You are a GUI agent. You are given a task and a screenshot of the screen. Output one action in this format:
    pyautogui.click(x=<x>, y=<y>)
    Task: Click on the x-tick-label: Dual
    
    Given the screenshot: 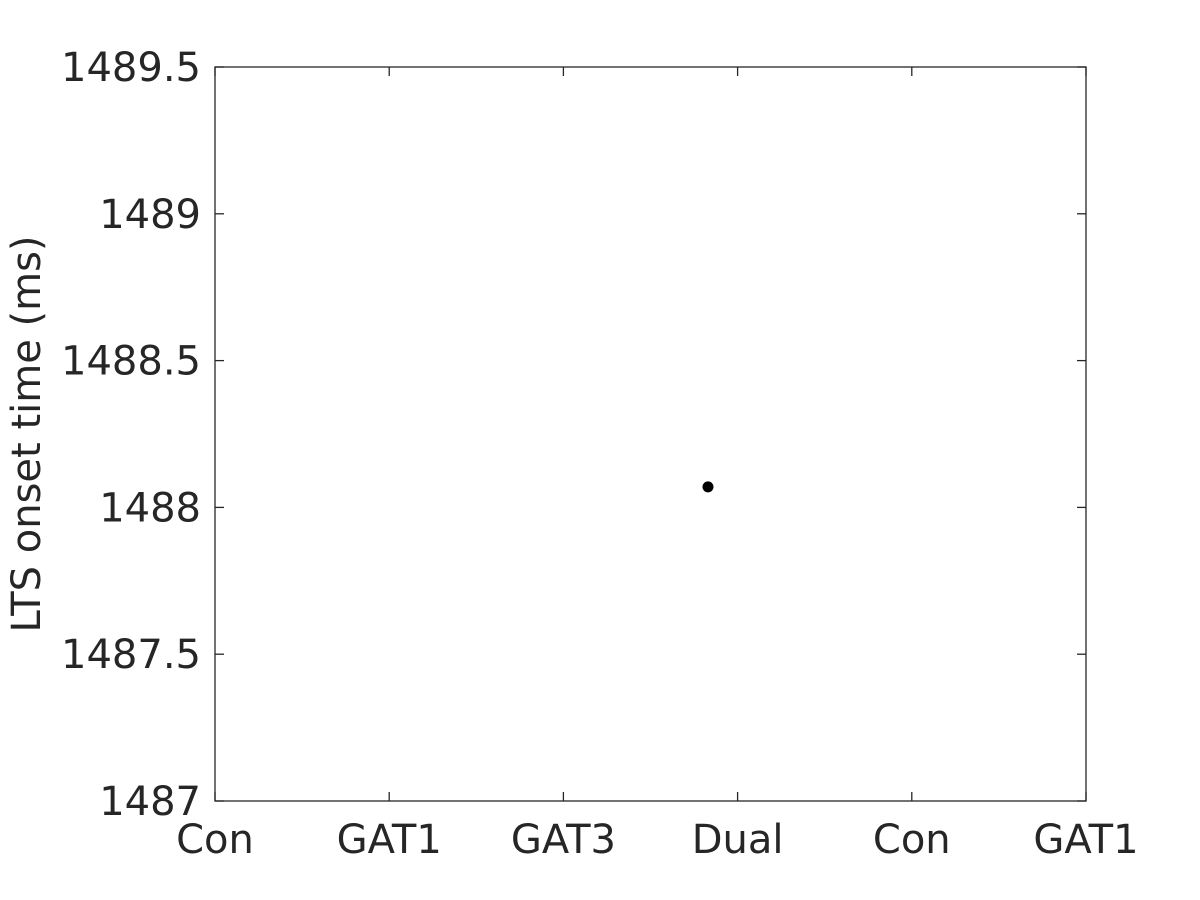 What is the action you would take?
    pyautogui.click(x=738, y=840)
    